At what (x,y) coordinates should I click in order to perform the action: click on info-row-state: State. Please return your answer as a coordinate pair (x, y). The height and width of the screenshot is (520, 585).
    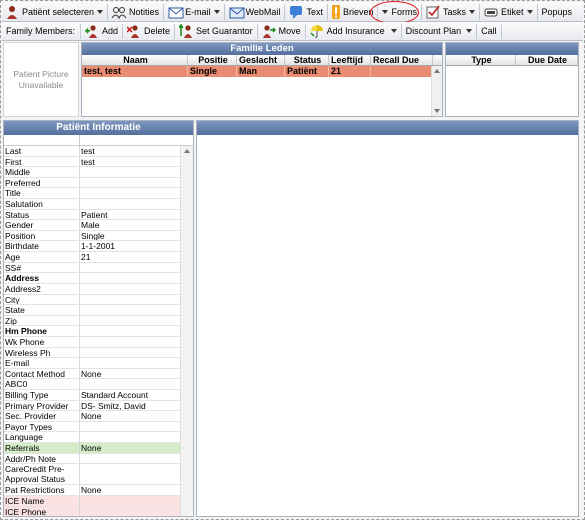
    Looking at the image, I should click on (92, 310).